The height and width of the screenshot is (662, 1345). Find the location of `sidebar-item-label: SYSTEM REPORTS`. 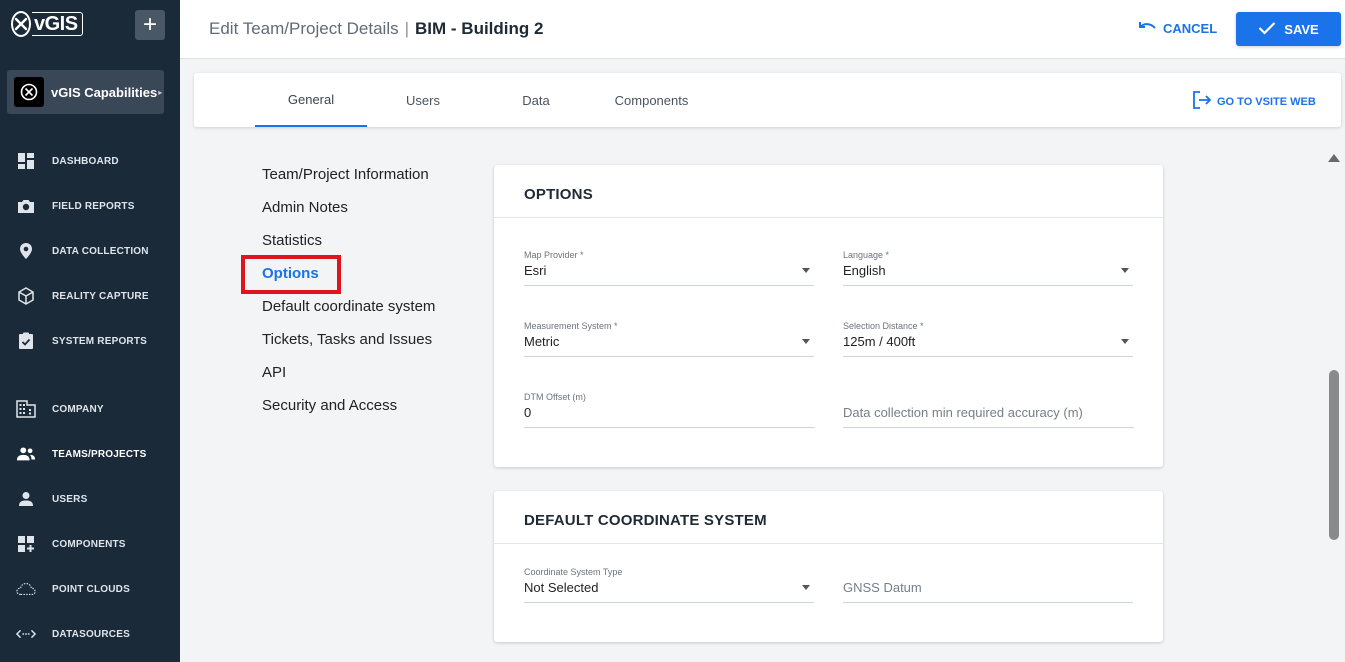

sidebar-item-label: SYSTEM REPORTS is located at coordinates (100, 341).